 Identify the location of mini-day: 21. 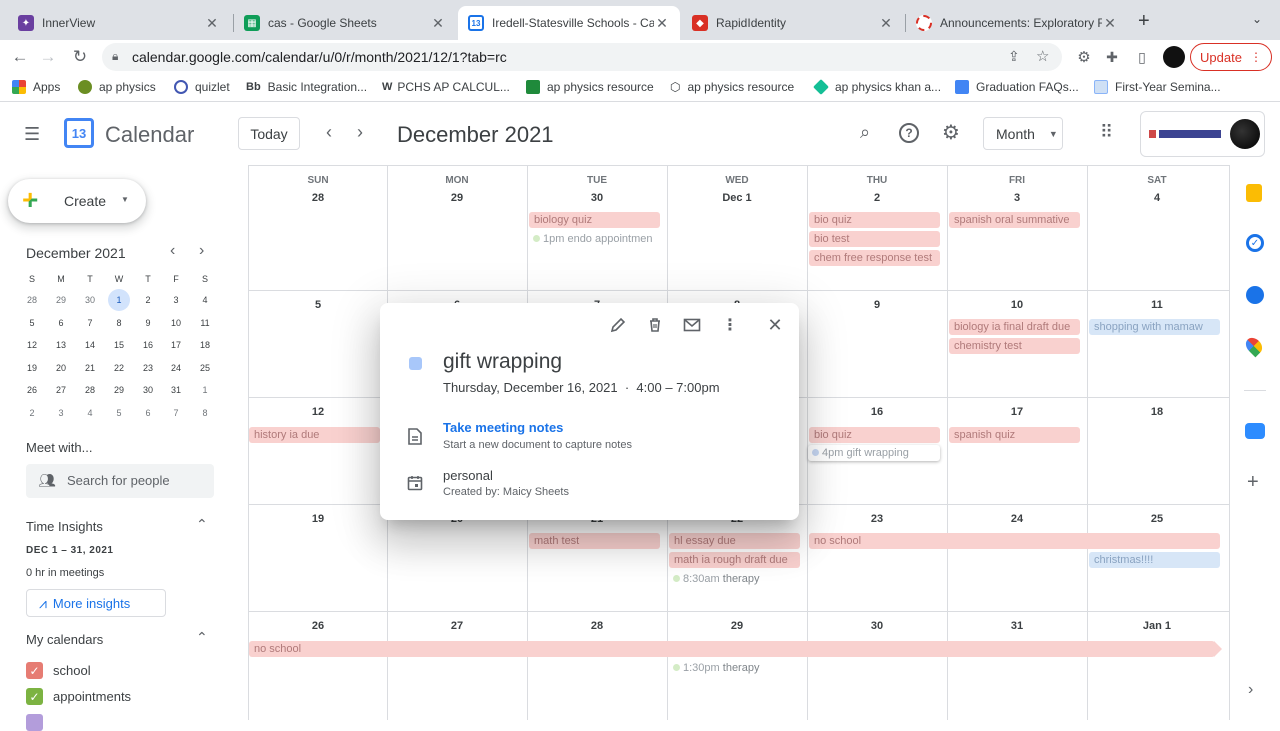
(90, 368).